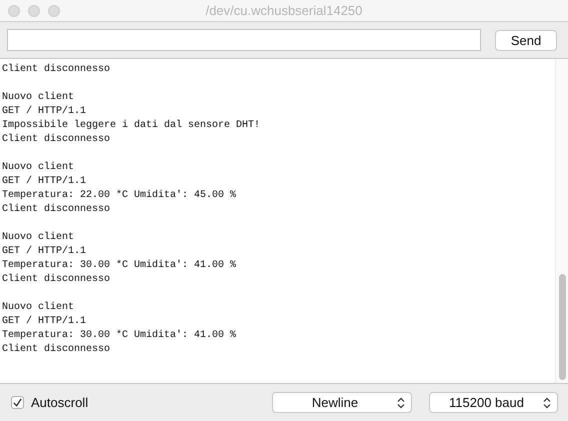 This screenshot has height=421, width=568. I want to click on minimize-button, so click(34, 10).